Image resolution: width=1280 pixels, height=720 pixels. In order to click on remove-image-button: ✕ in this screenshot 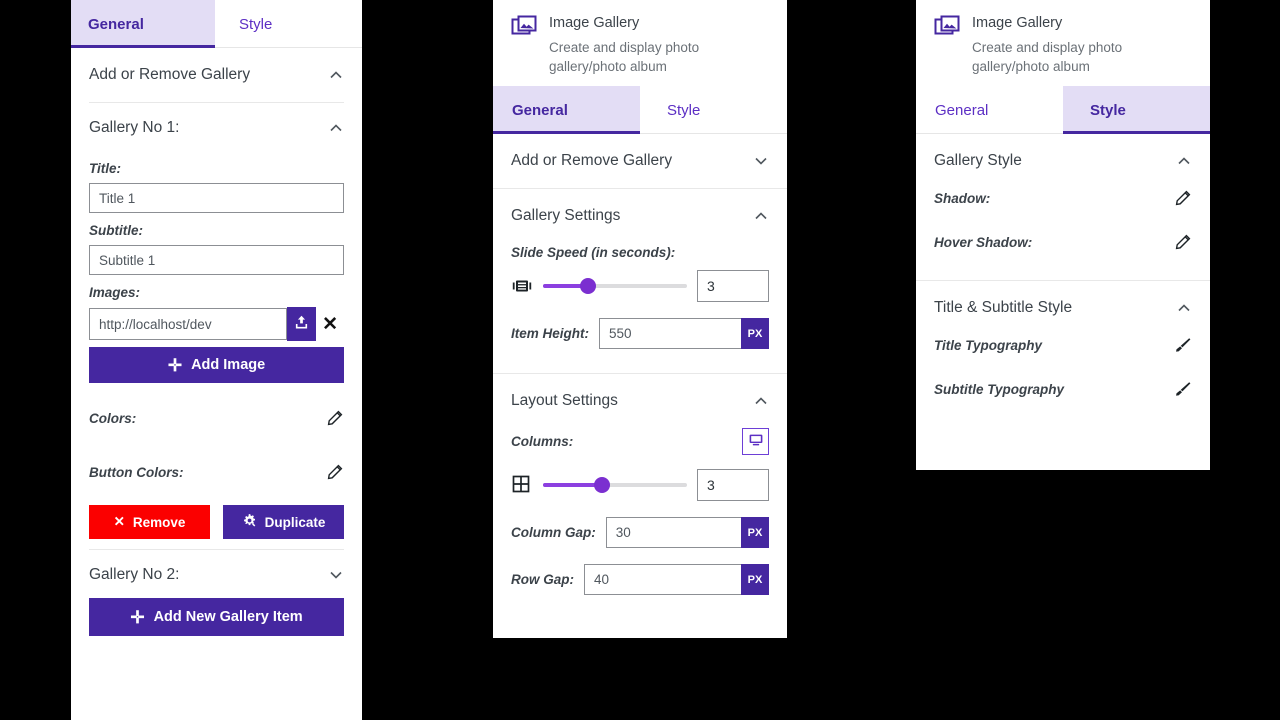, I will do `click(330, 324)`.